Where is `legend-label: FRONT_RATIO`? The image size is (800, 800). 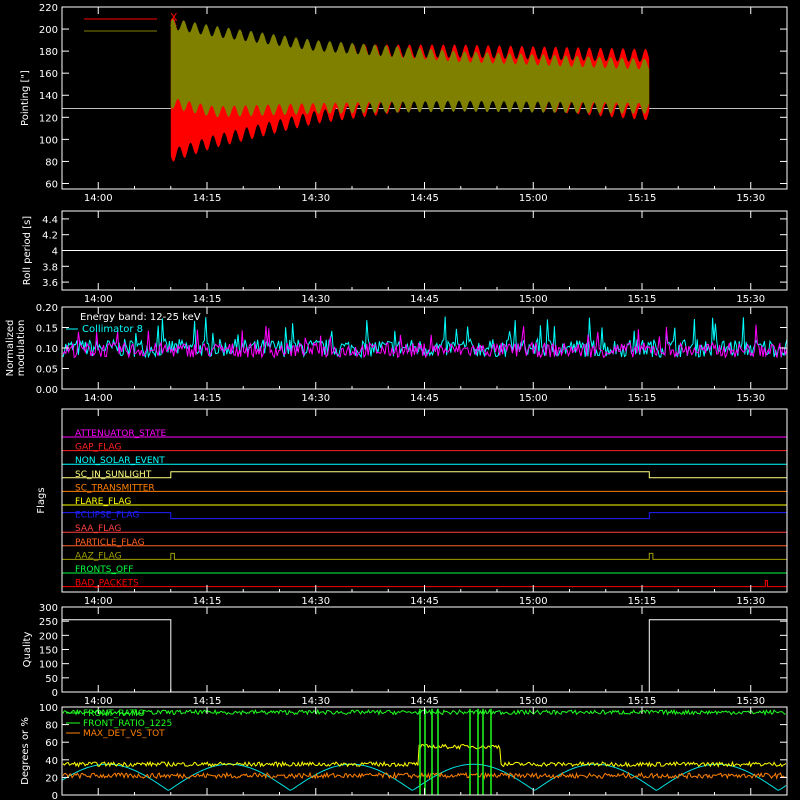 legend-label: FRONT_RATIO is located at coordinates (114, 714).